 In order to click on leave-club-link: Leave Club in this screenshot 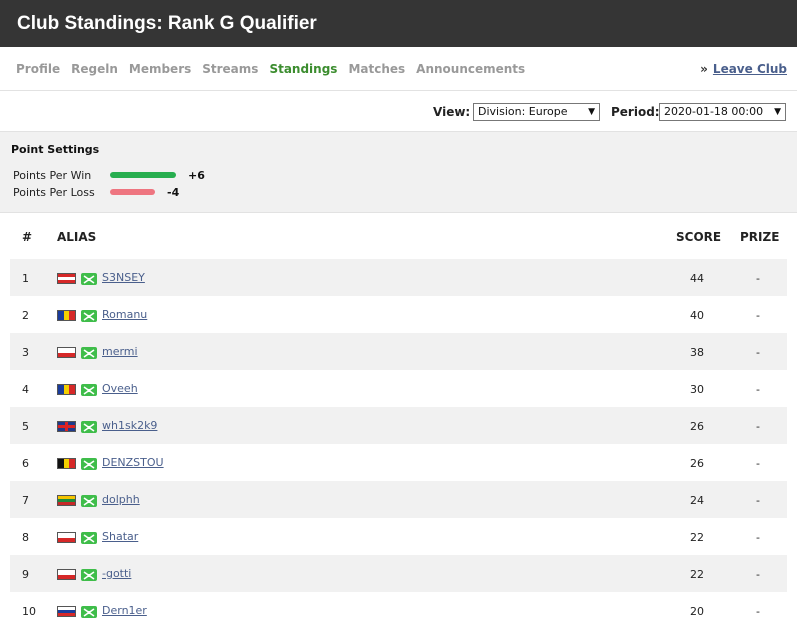, I will do `click(750, 69)`.